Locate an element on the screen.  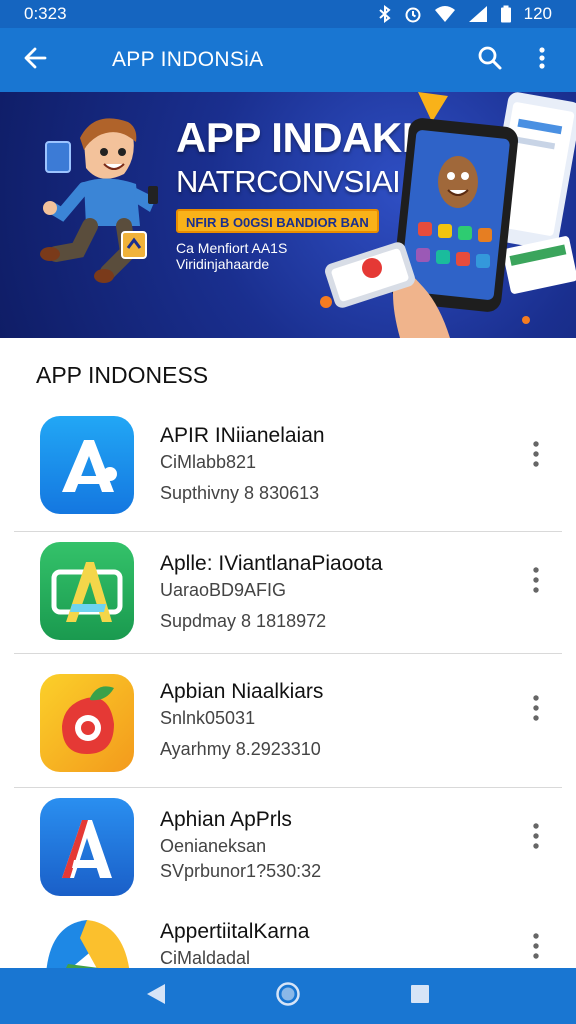
app-bar: APP INDONSiA is located at coordinates (288, 60).